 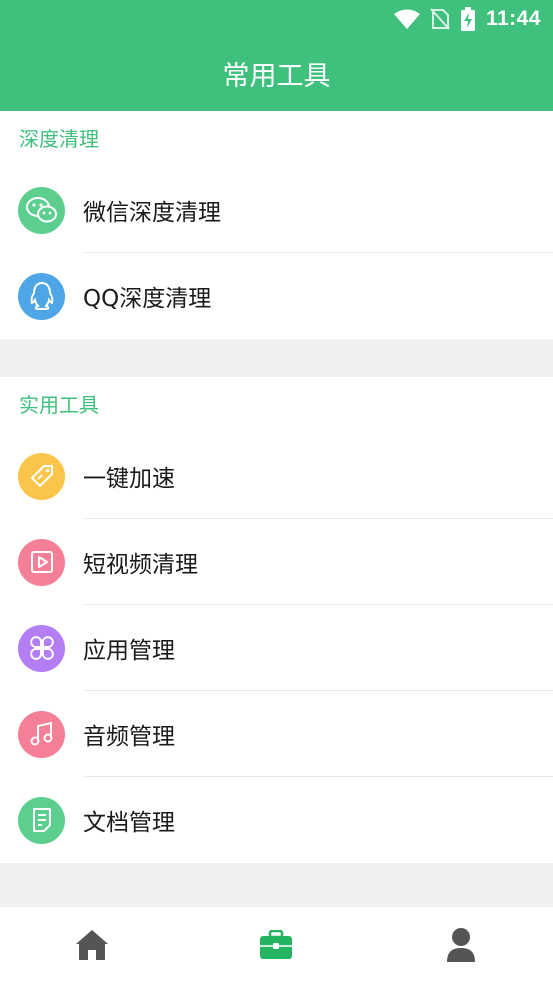 I want to click on status-bar: 11:44, so click(x=276, y=19).